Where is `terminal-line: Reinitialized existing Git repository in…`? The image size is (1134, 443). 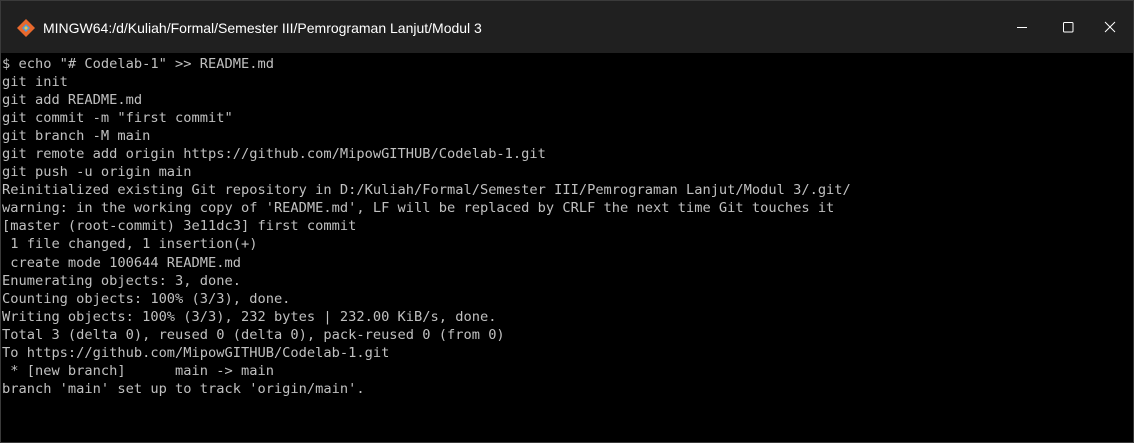 terminal-line: Reinitialized existing Git repository in… is located at coordinates (426, 190).